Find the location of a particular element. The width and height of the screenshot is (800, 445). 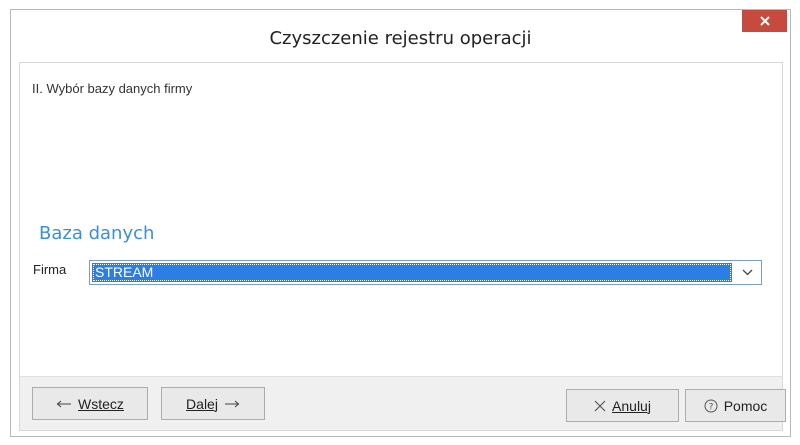

arrow-right-icon is located at coordinates (232, 404).